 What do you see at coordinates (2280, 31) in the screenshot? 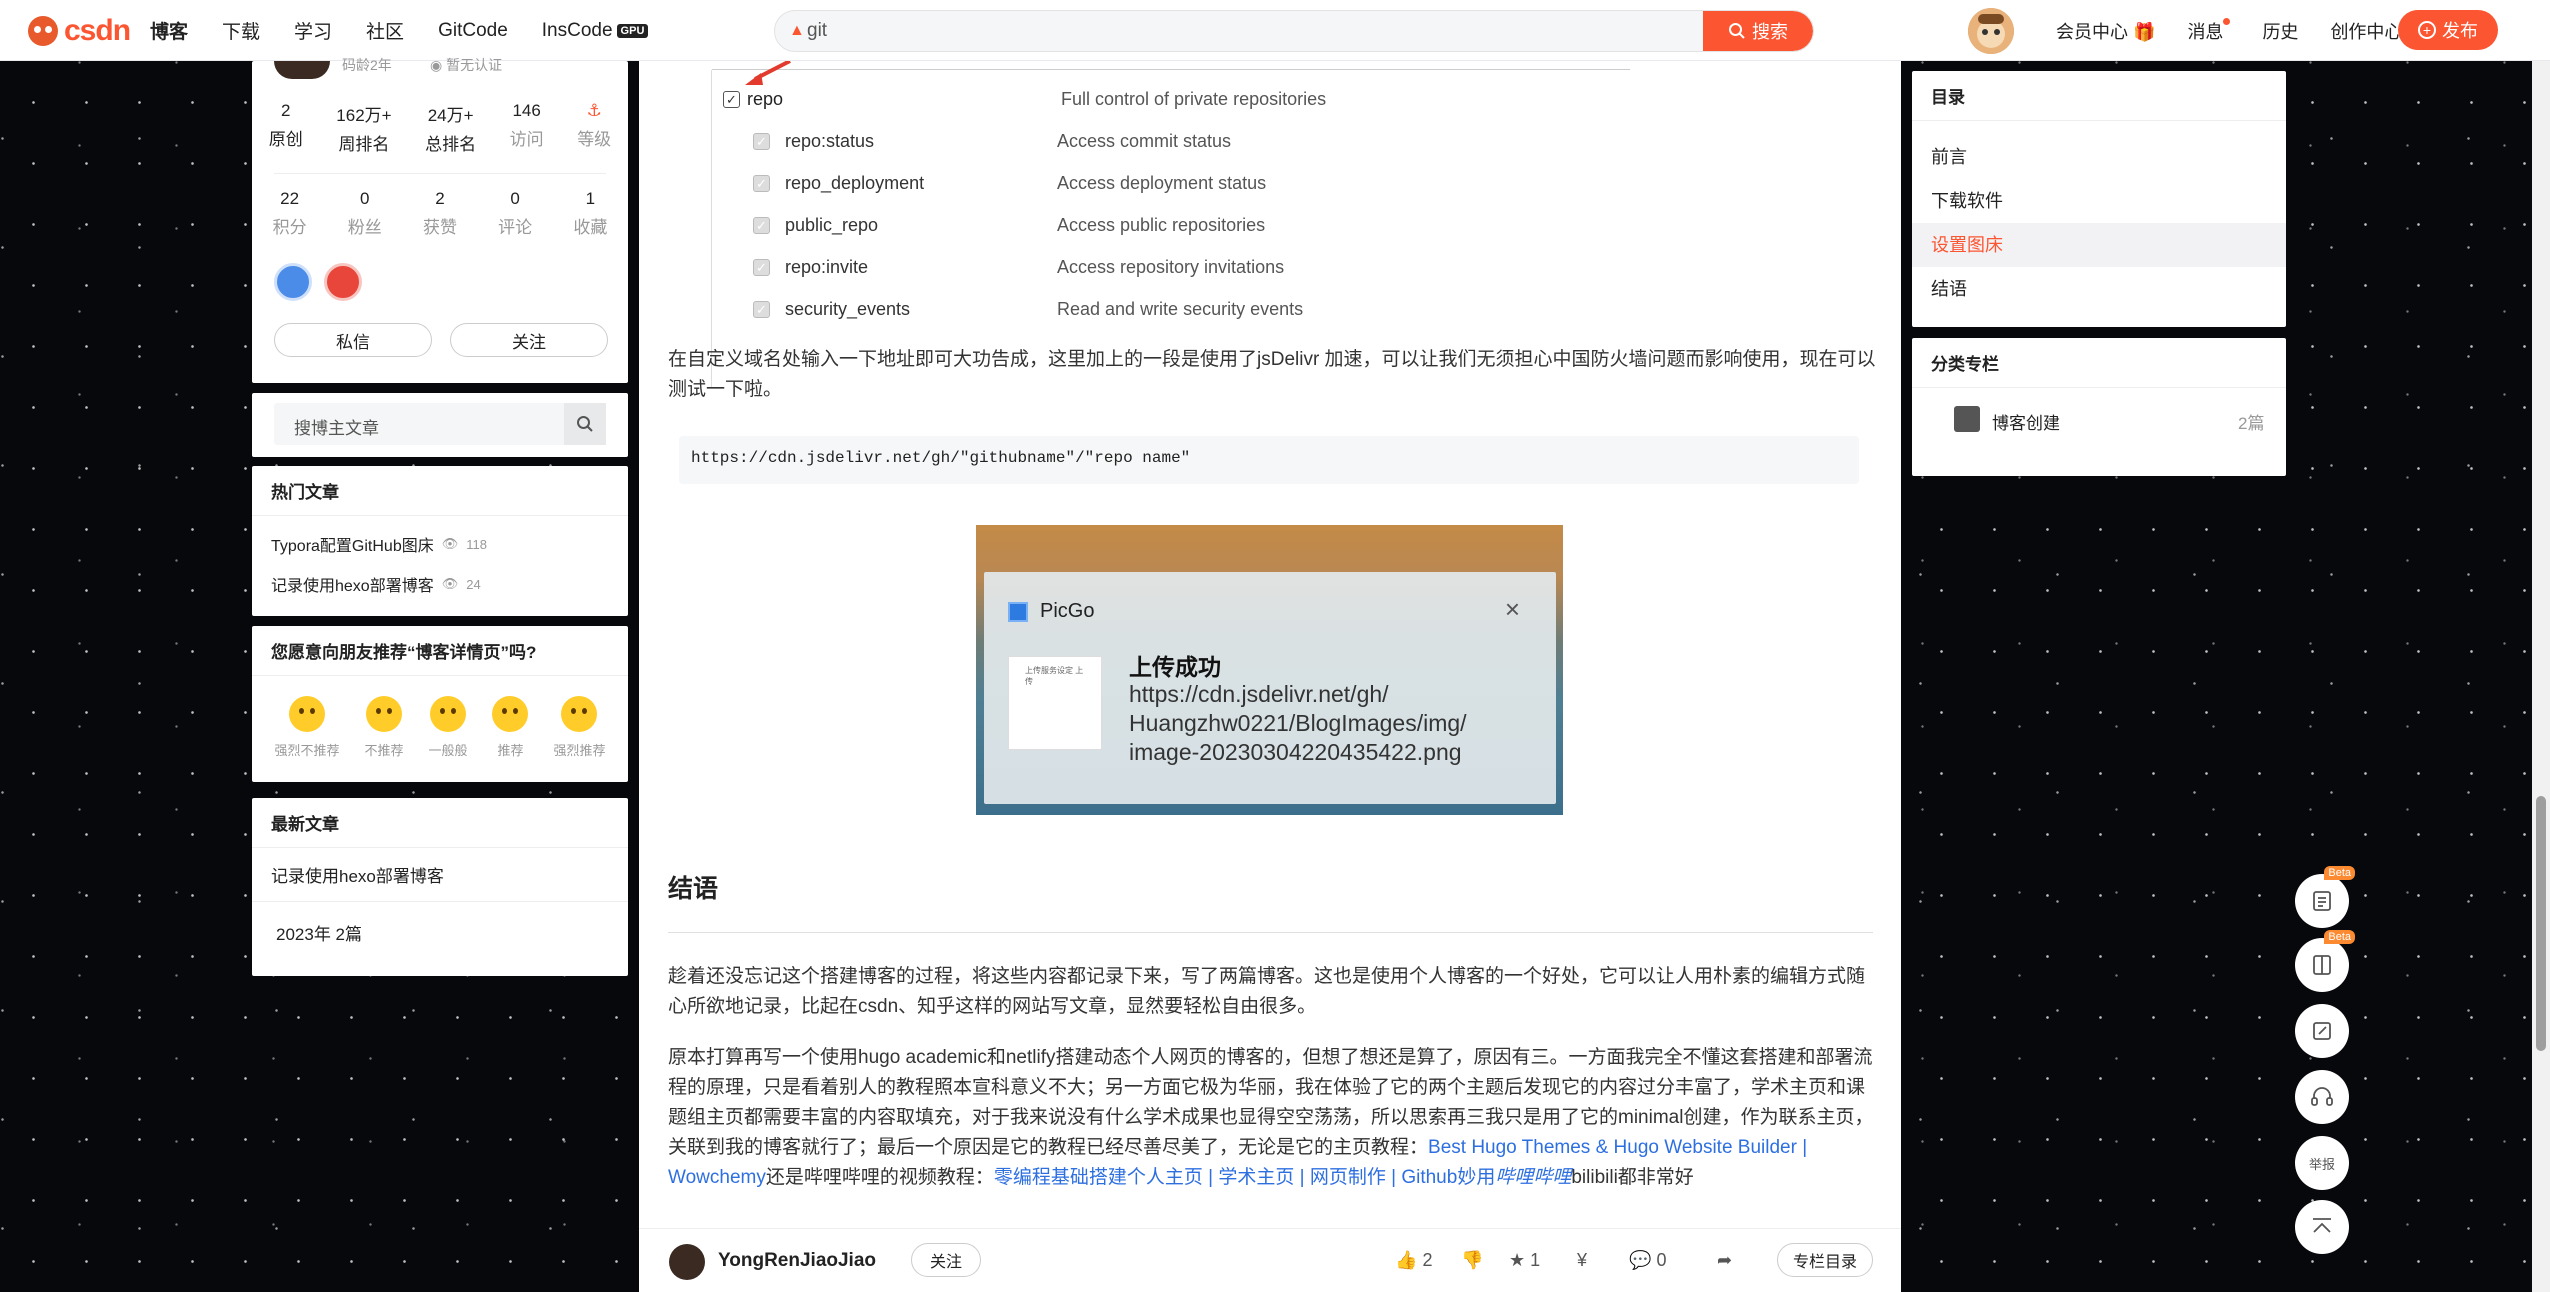
I see `nav-history: 历史` at bounding box center [2280, 31].